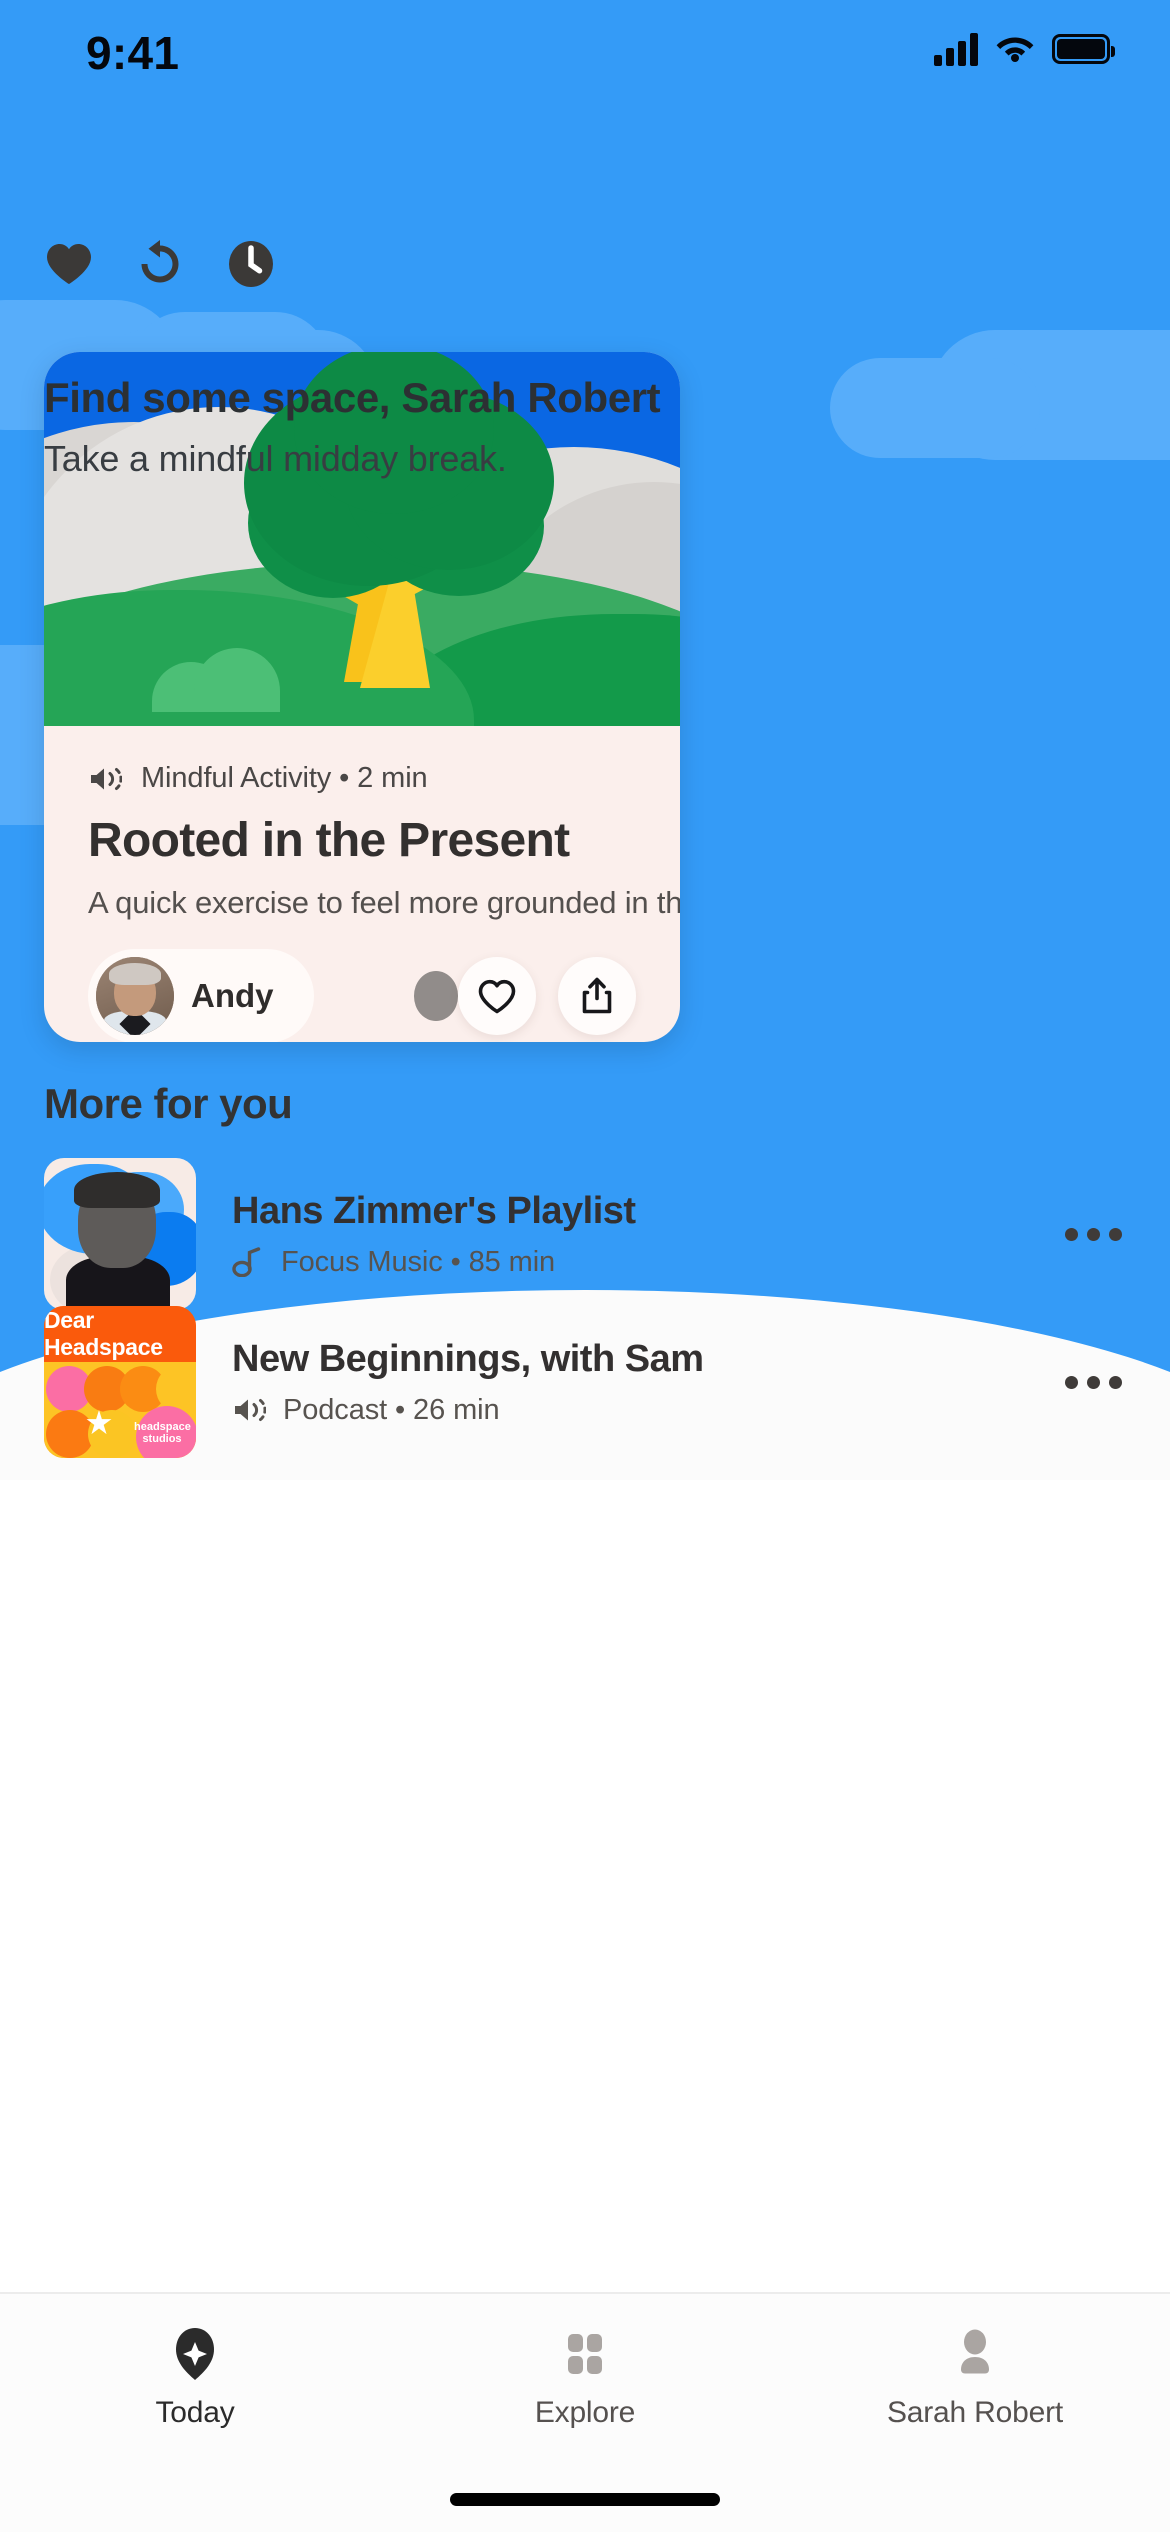  I want to click on card-meta-row: Mindful Activity • 2 min, so click(362, 778).